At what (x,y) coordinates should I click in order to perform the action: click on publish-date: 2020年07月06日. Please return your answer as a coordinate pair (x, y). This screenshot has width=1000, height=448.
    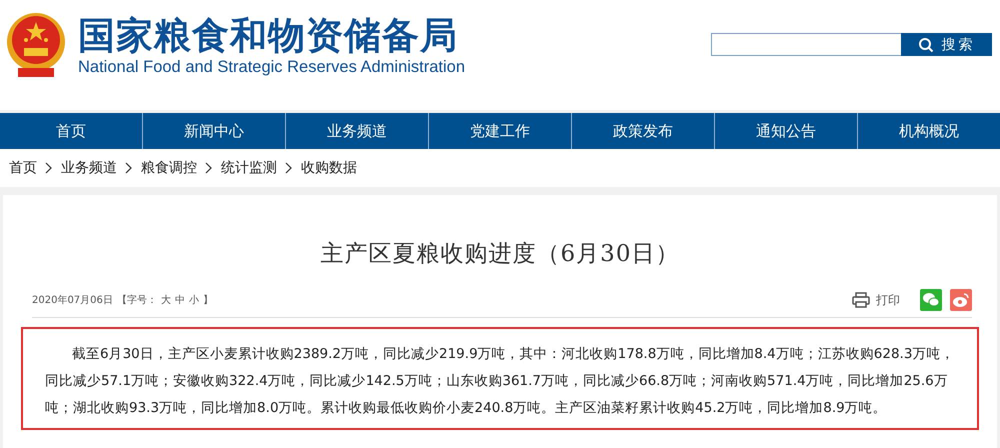
    Looking at the image, I should click on (72, 300).